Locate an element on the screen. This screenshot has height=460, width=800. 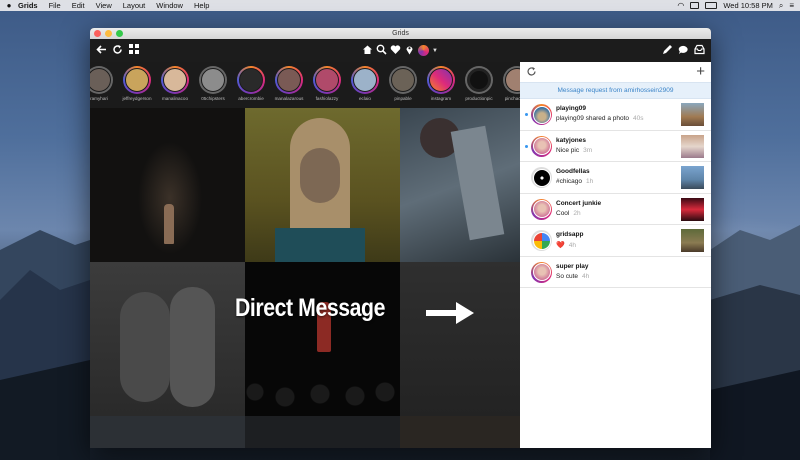
thread-message: So cute is located at coordinates (567, 276).